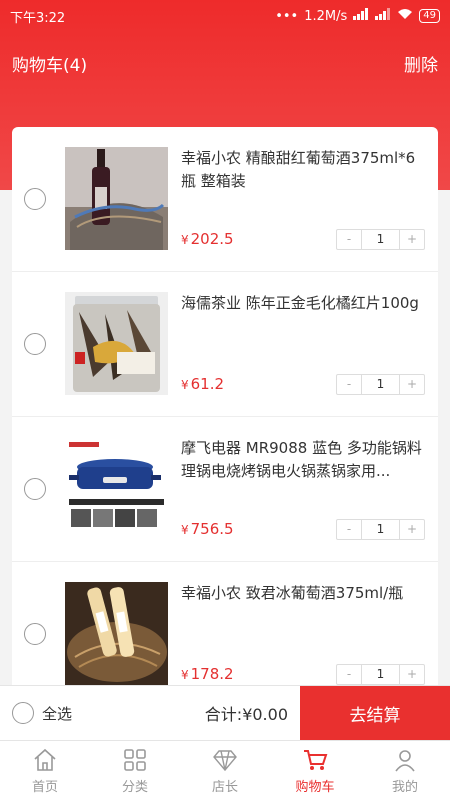 The width and height of the screenshot is (450, 800). Describe the element at coordinates (224, 787) in the screenshot. I see `tab-label: 店长` at that location.